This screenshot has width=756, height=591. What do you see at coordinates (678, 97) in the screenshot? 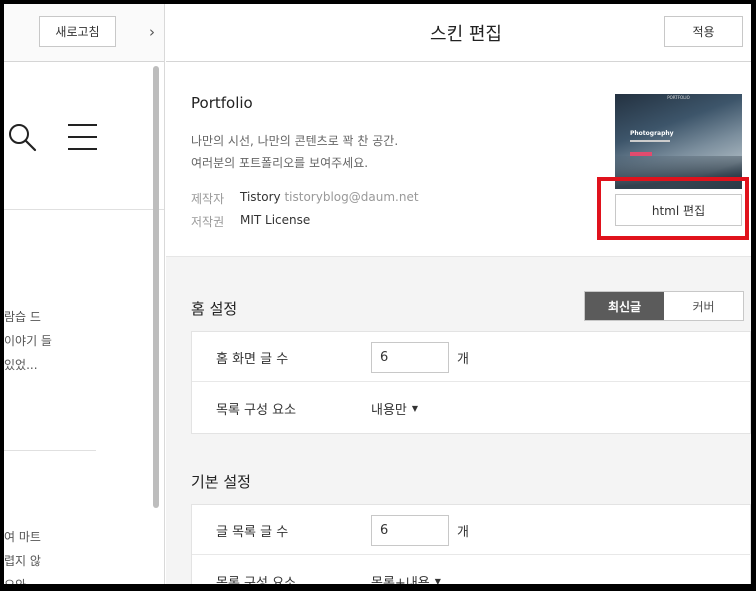
I see `thumbnail-brand: PORTFOLIO` at bounding box center [678, 97].